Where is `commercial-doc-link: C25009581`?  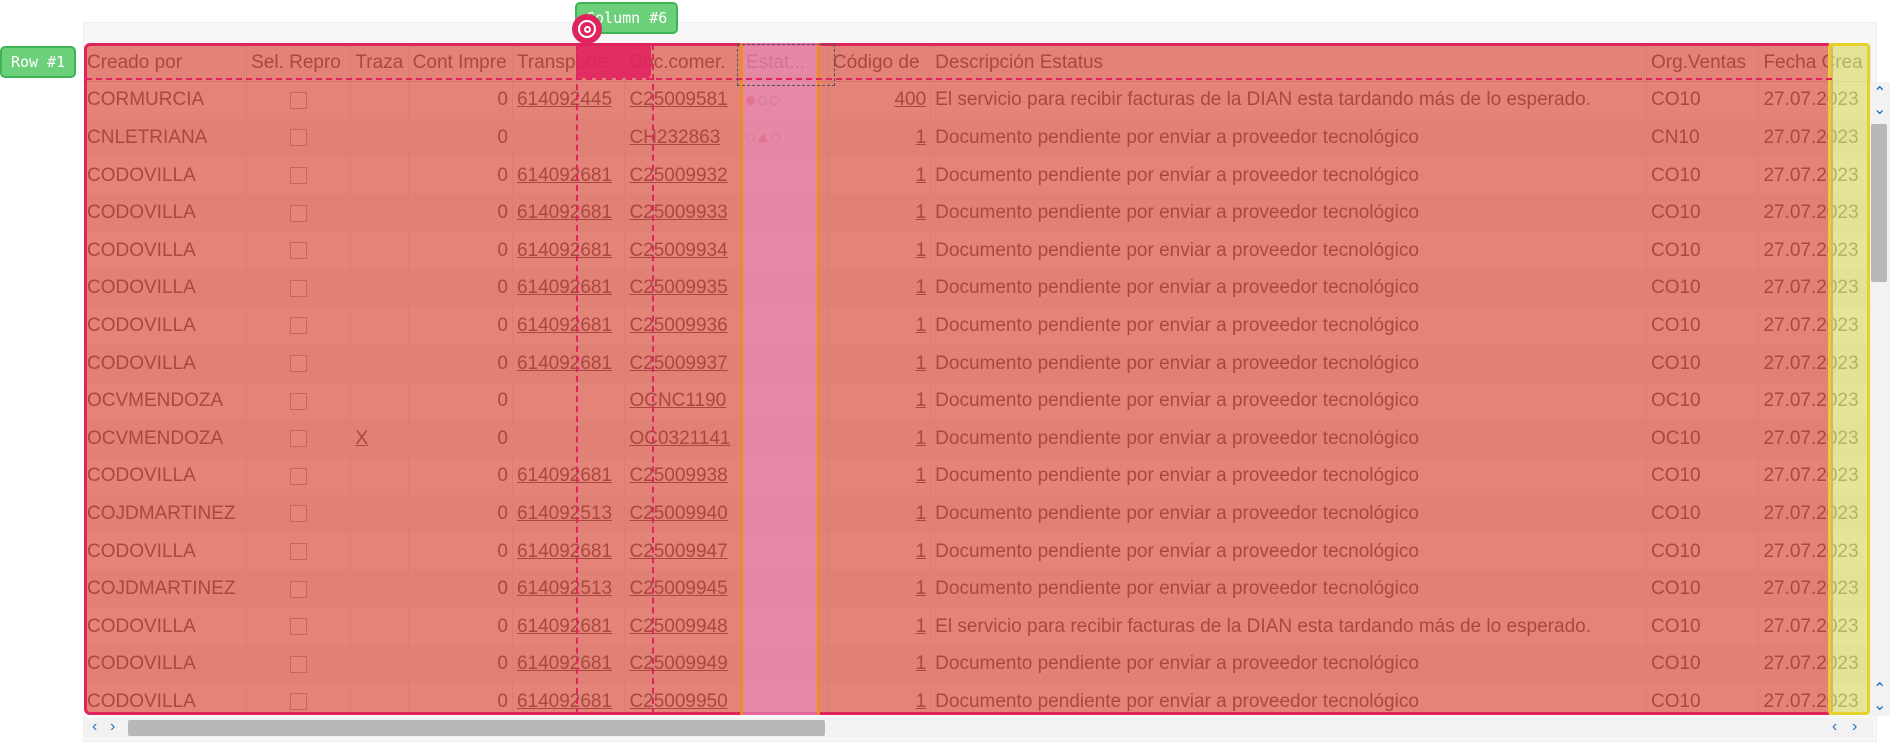
commercial-doc-link: C25009581 is located at coordinates (678, 99).